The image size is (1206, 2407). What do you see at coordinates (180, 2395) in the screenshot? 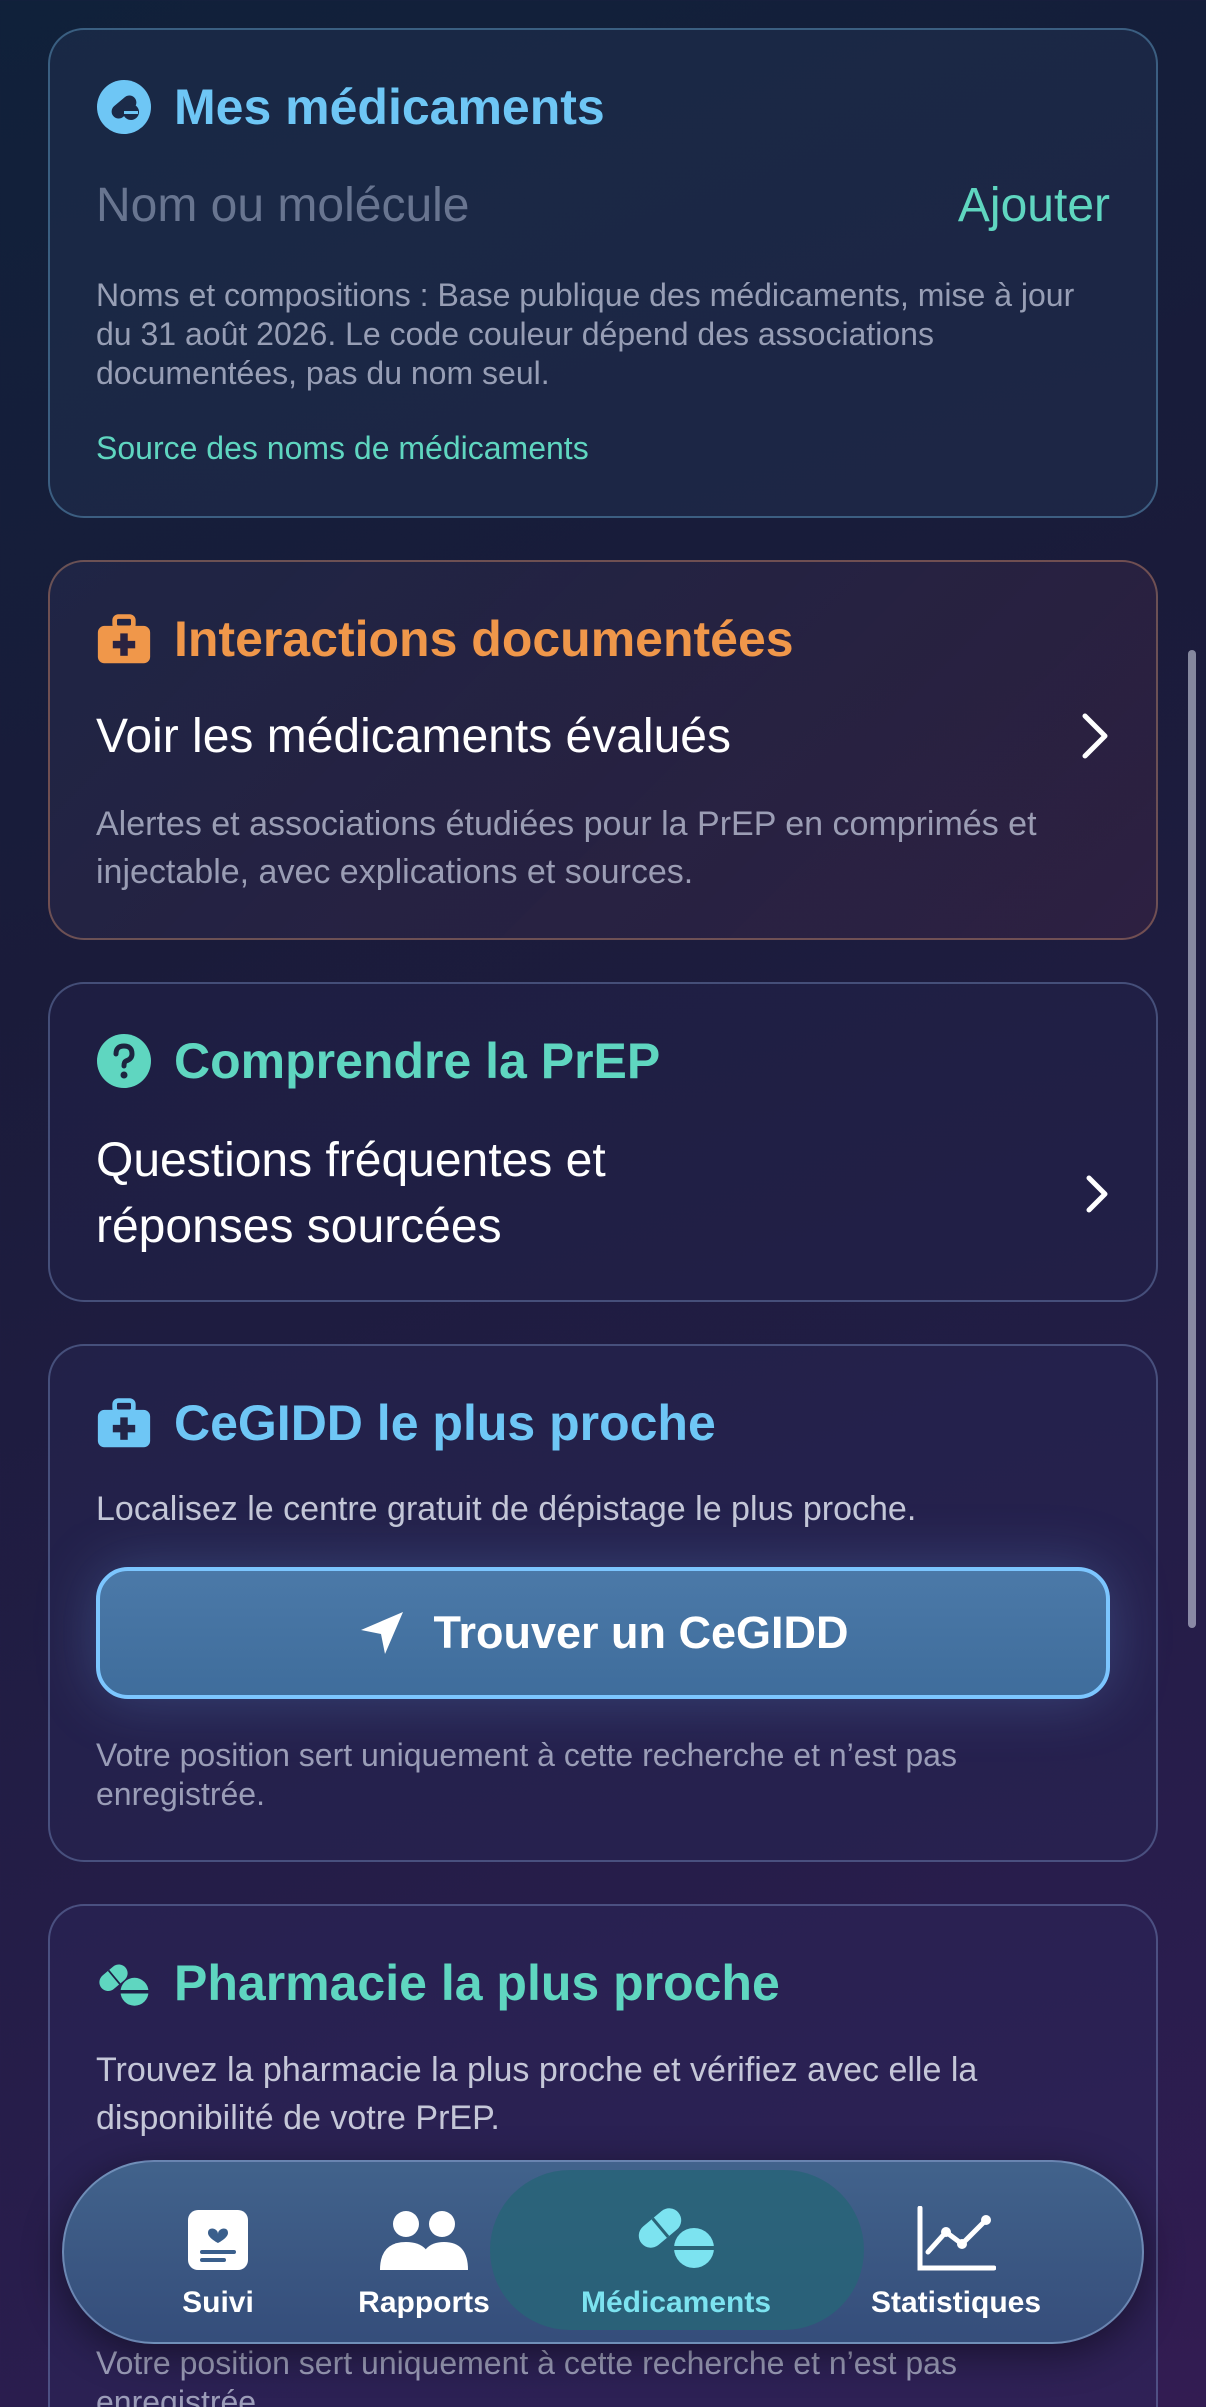
I see `pharmacy-privacy-line2: enregistrée.` at bounding box center [180, 2395].